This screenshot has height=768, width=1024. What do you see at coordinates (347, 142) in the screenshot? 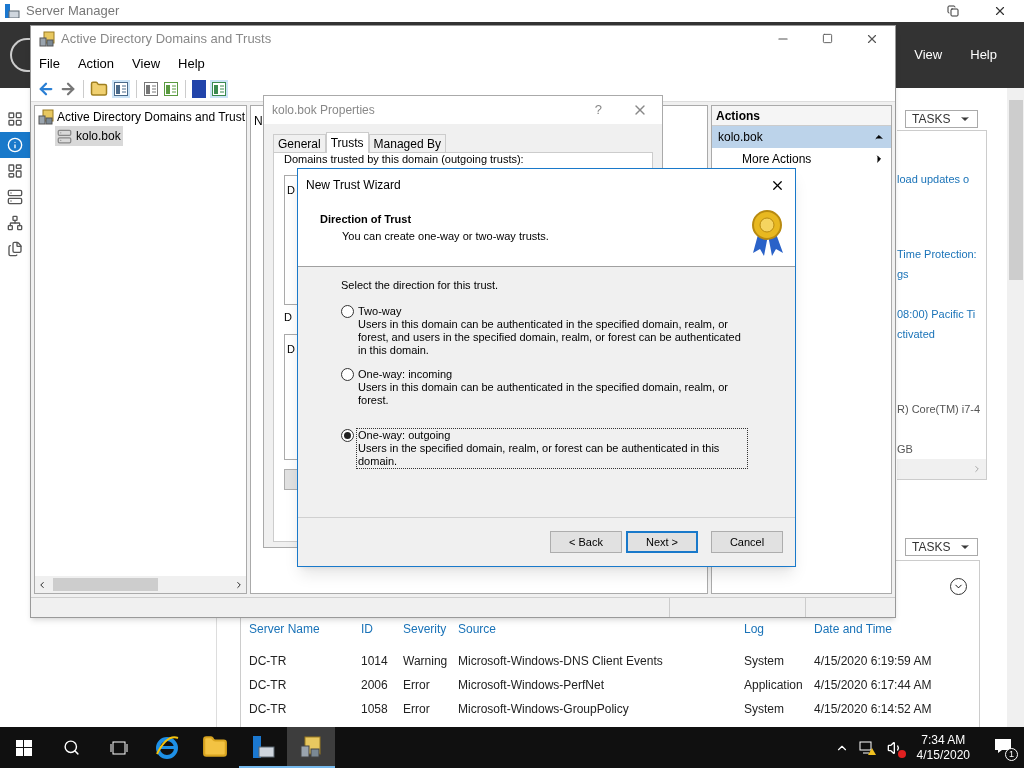
I see `tab: Trusts` at bounding box center [347, 142].